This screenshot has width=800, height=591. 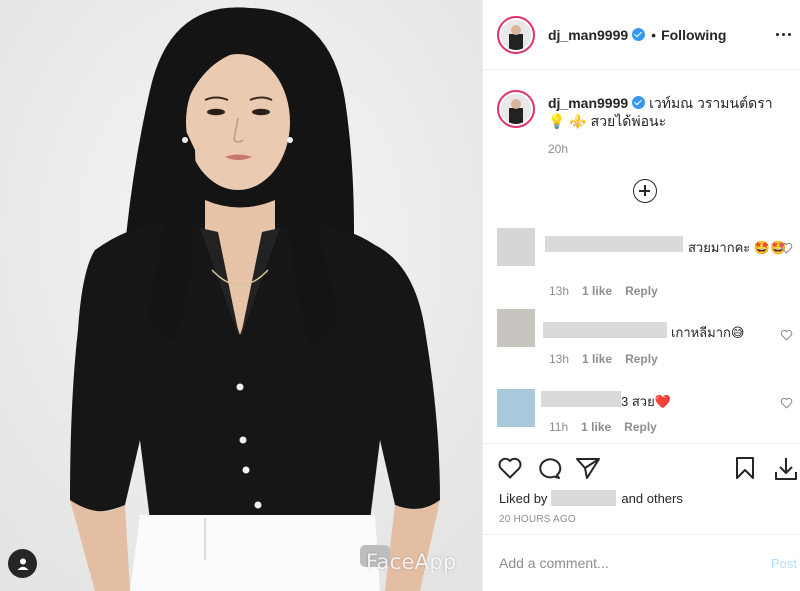 I want to click on post-header: dj_man9999 • Following, so click(x=641, y=35).